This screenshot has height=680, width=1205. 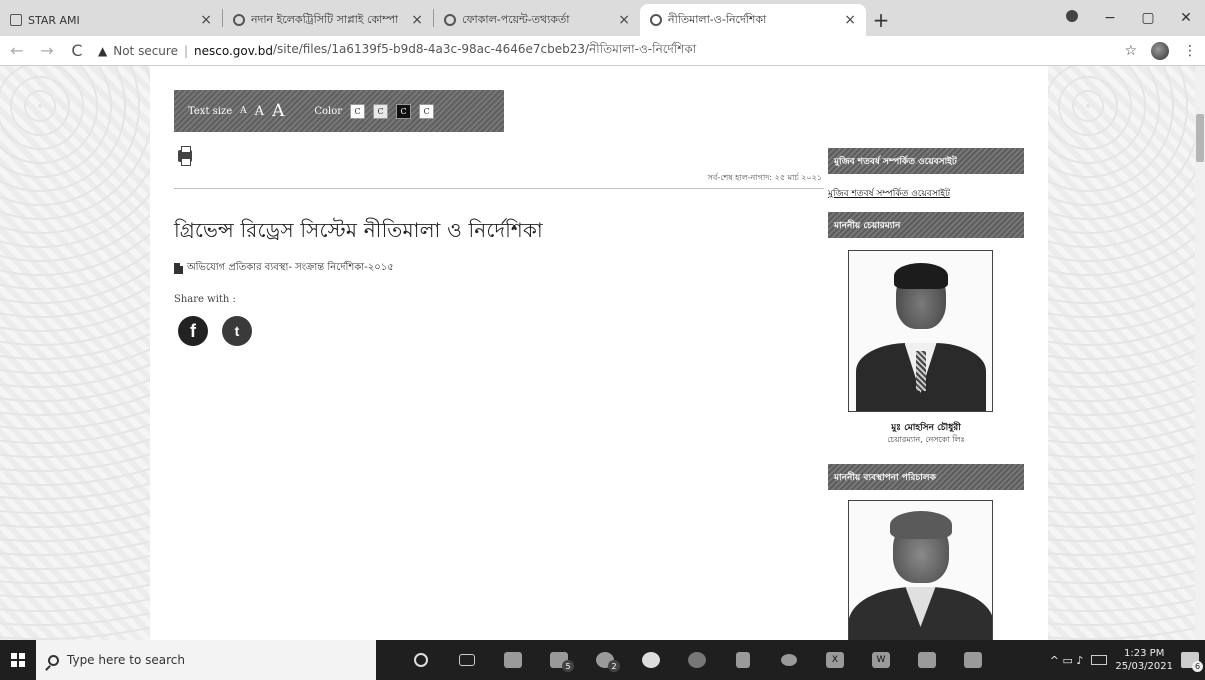 I want to click on clock-time: 1:23 PM, so click(x=1144, y=653).